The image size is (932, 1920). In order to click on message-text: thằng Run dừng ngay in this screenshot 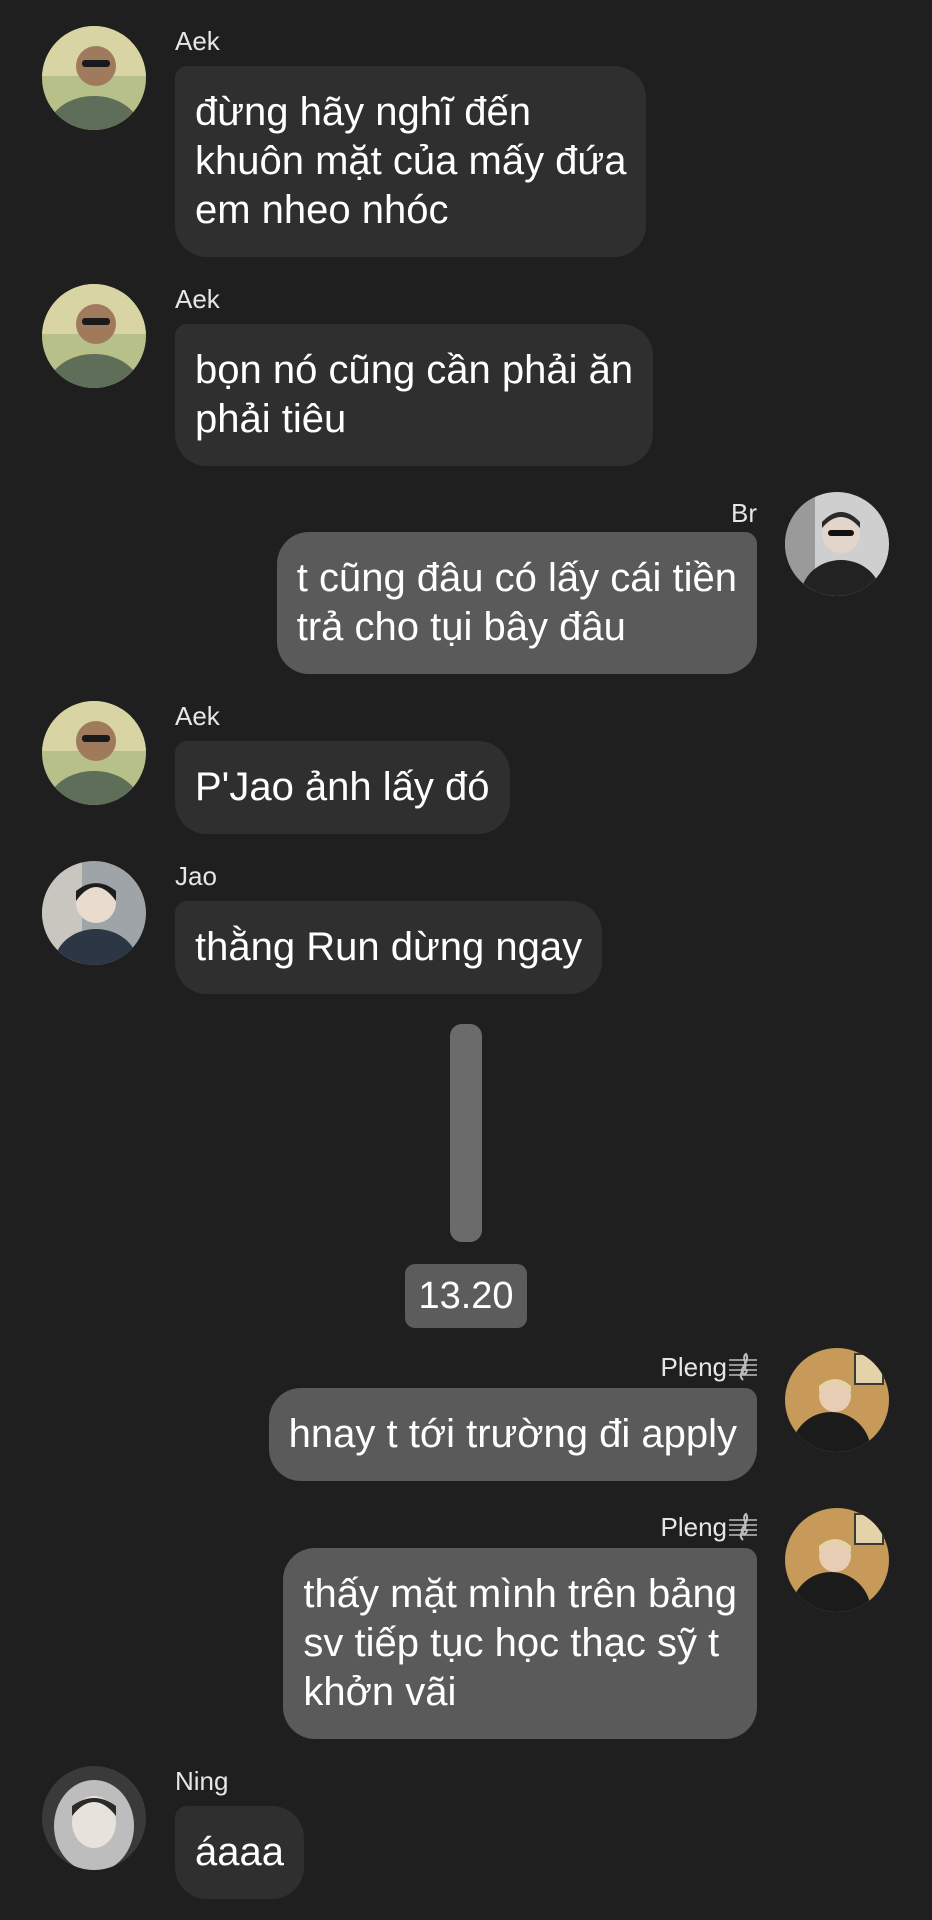, I will do `click(389, 947)`.